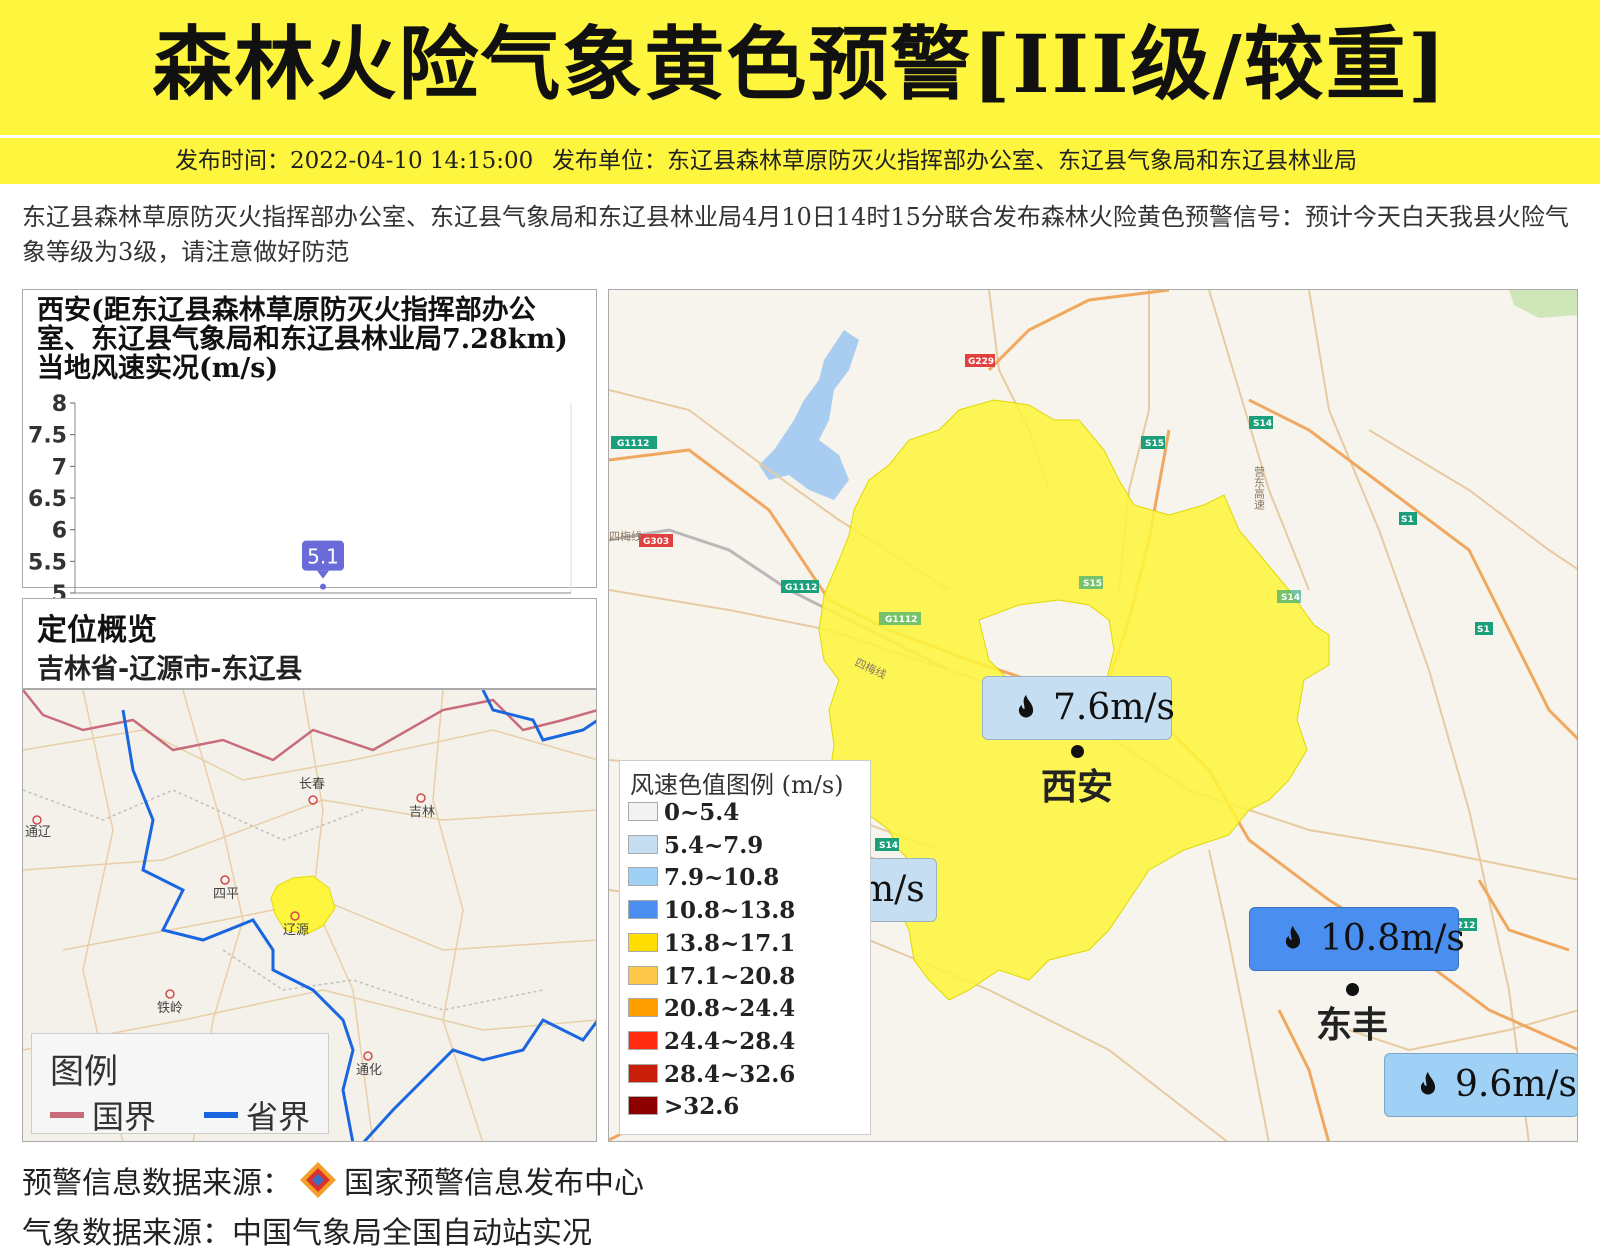 This screenshot has height=1256, width=1600. I want to click on wind-legend-label: 28.4~32.6, so click(730, 1074).